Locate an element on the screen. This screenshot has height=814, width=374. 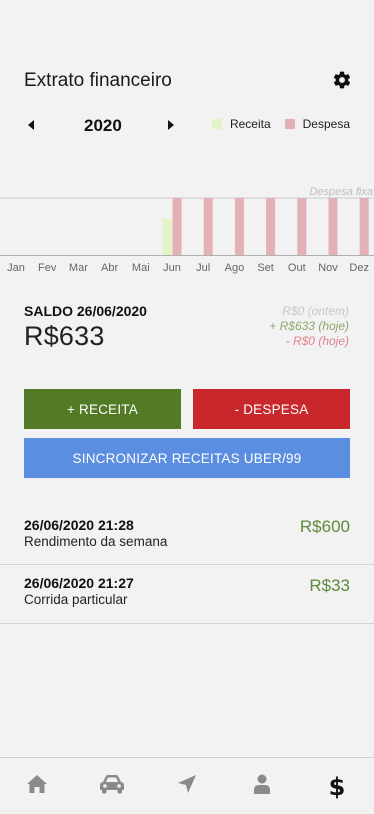
header: Extrato financeiro is located at coordinates (188, 81).